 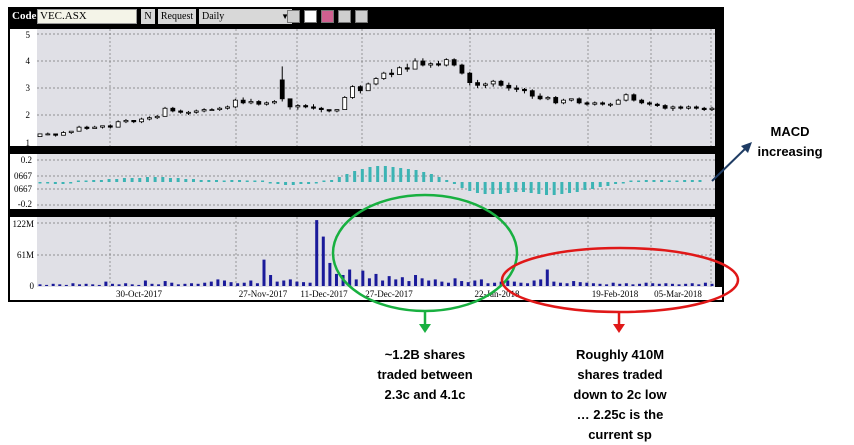 What do you see at coordinates (790, 142) in the screenshot?
I see `macd-annotation: MACD increasing` at bounding box center [790, 142].